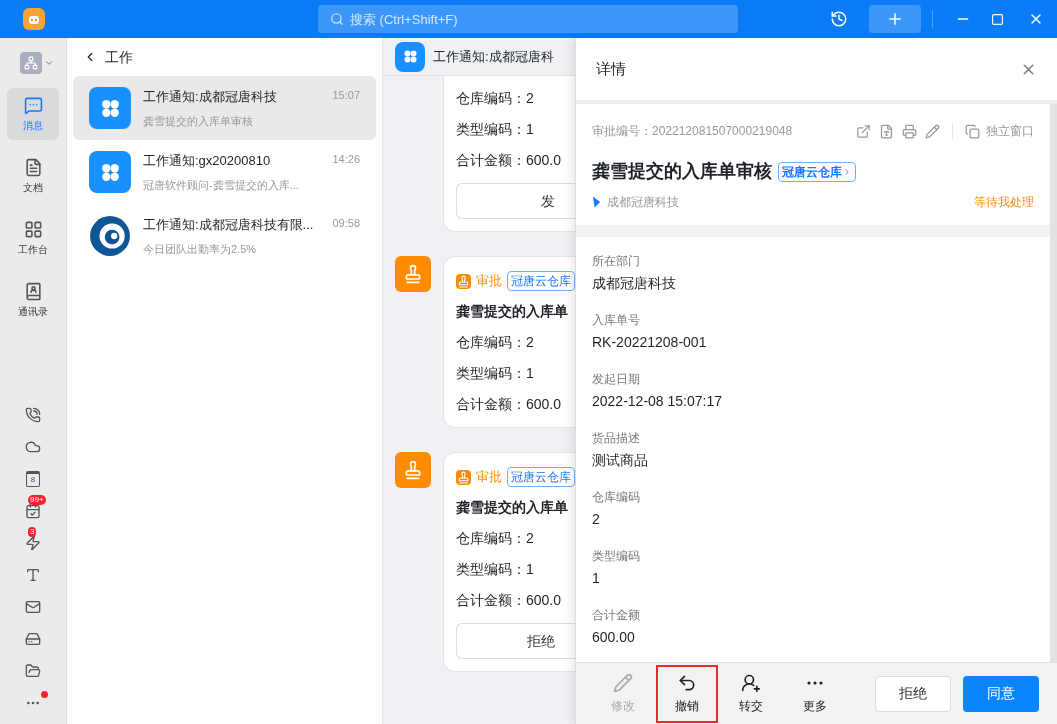 This screenshot has width=1057, height=724. Describe the element at coordinates (596, 519) in the screenshot. I see `field-value: 2` at that location.